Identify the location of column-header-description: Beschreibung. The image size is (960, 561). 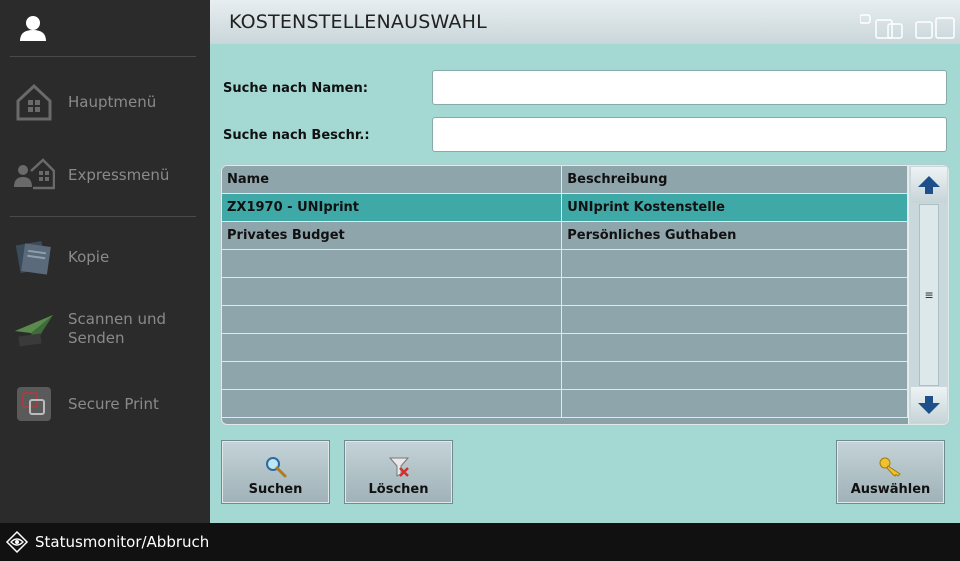
(734, 180).